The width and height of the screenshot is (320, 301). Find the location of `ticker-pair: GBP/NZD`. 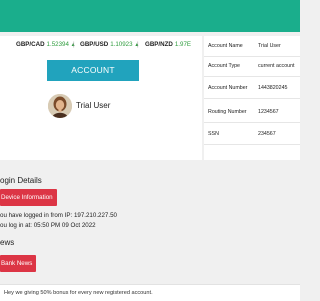

ticker-pair: GBP/NZD is located at coordinates (159, 44).